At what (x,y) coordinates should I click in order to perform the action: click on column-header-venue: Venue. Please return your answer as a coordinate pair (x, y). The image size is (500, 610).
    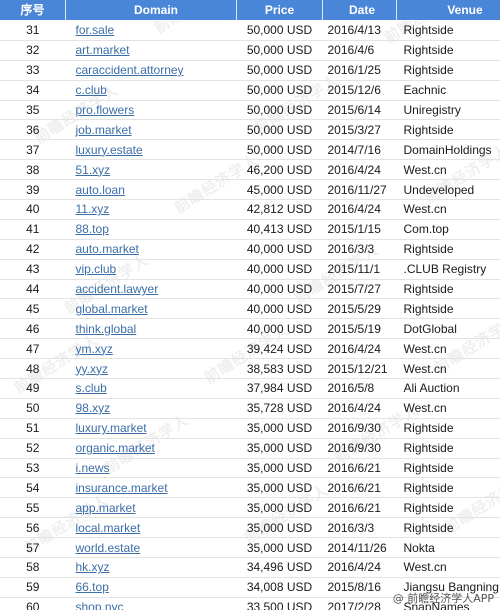
    Looking at the image, I should click on (448, 10).